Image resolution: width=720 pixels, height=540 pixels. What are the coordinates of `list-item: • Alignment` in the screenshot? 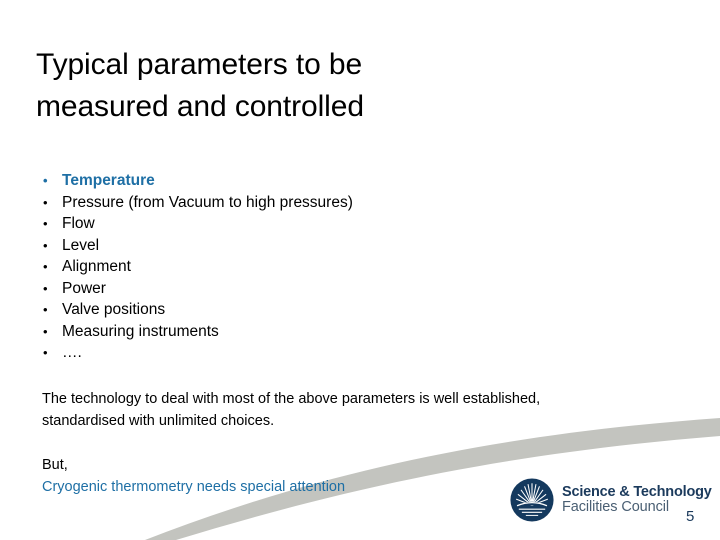 It's located at (346, 267).